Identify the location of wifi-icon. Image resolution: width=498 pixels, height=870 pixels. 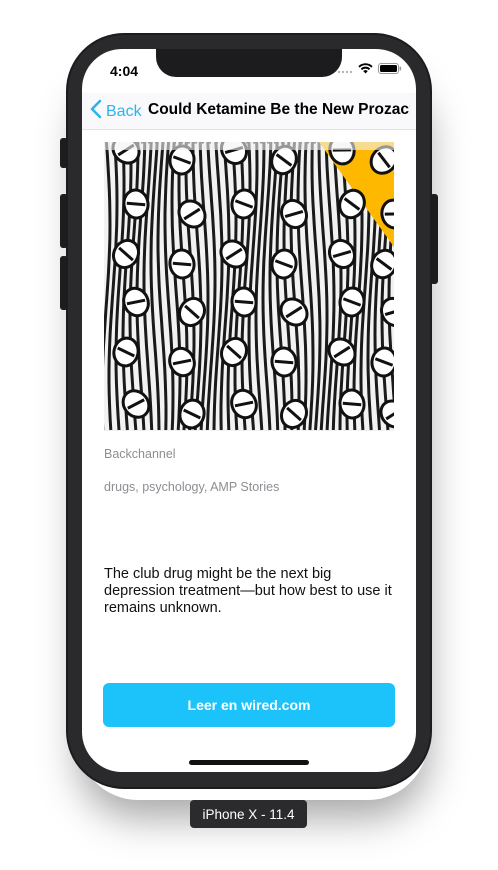
(365, 70).